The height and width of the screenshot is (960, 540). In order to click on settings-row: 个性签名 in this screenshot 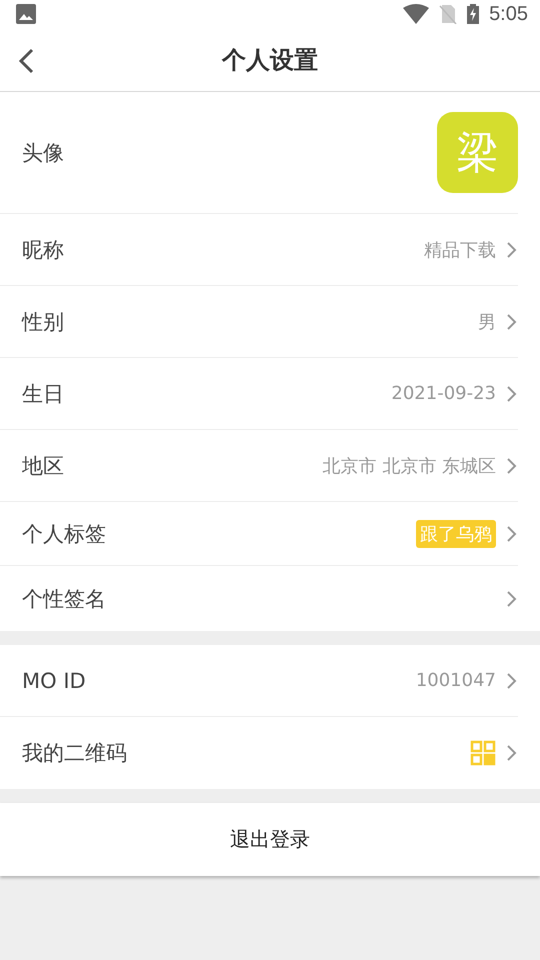, I will do `click(259, 598)`.